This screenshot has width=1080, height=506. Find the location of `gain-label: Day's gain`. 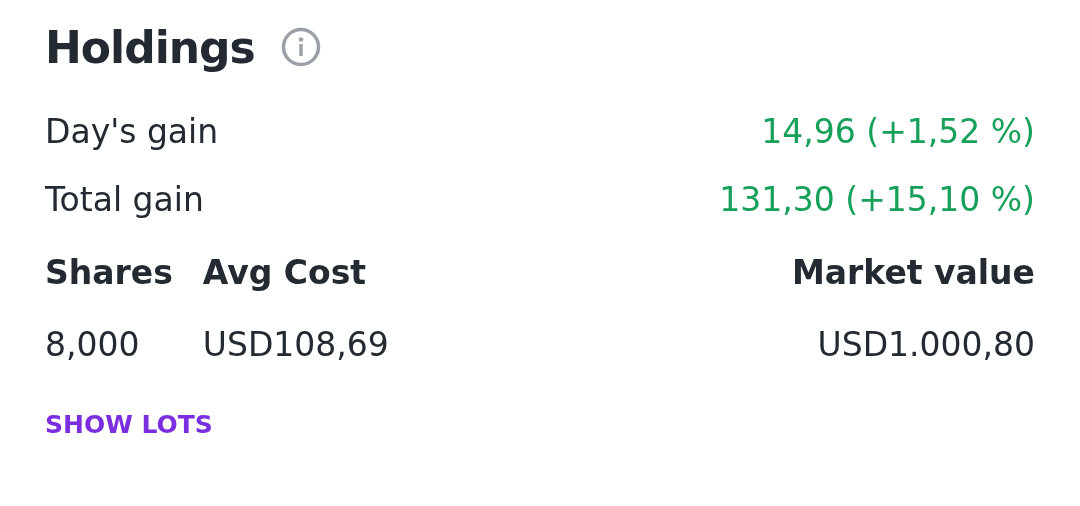

gain-label: Day's gain is located at coordinates (132, 132).